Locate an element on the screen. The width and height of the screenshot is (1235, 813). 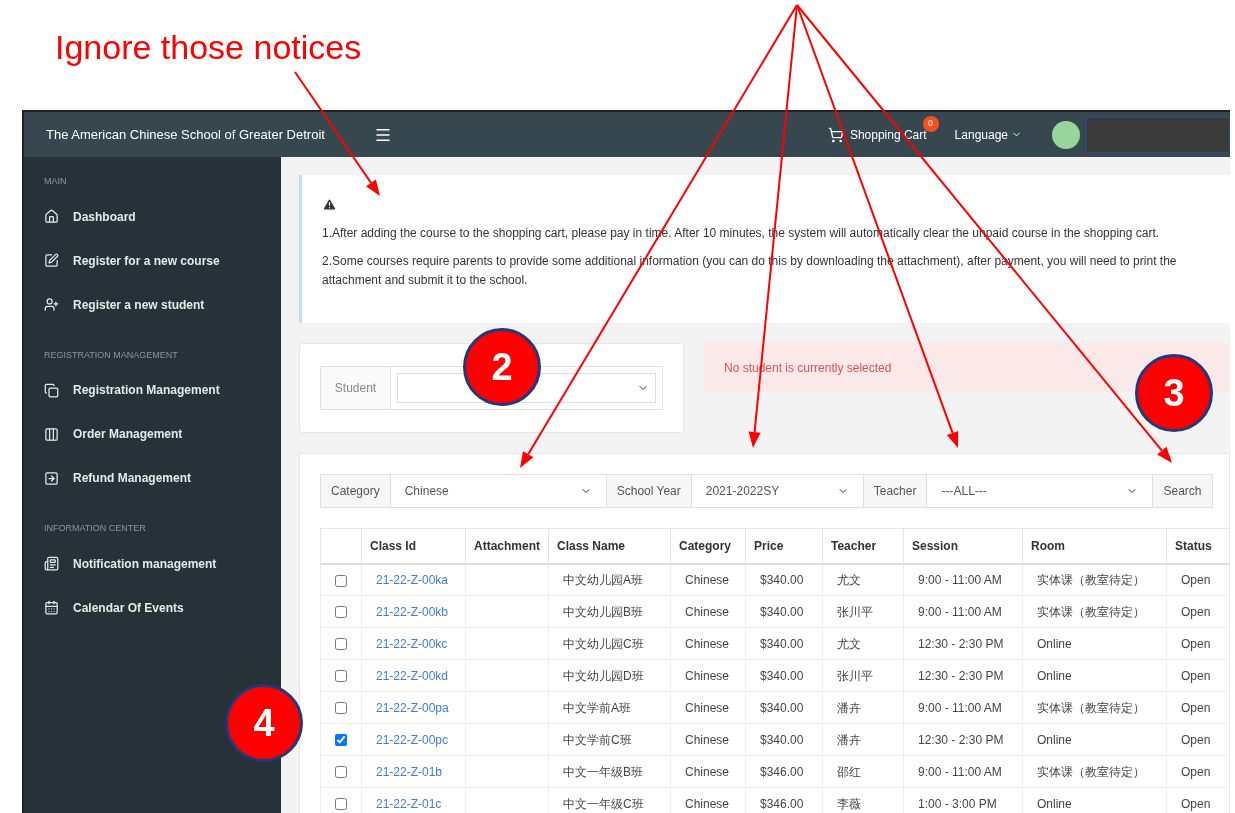
warning-icon is located at coordinates (329, 204).